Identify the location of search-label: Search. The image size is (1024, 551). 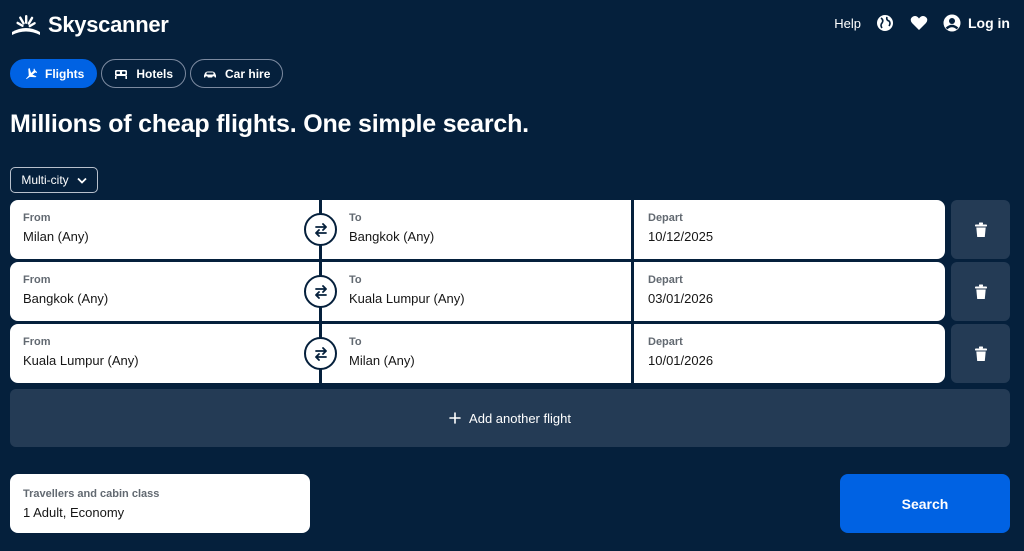
(925, 503).